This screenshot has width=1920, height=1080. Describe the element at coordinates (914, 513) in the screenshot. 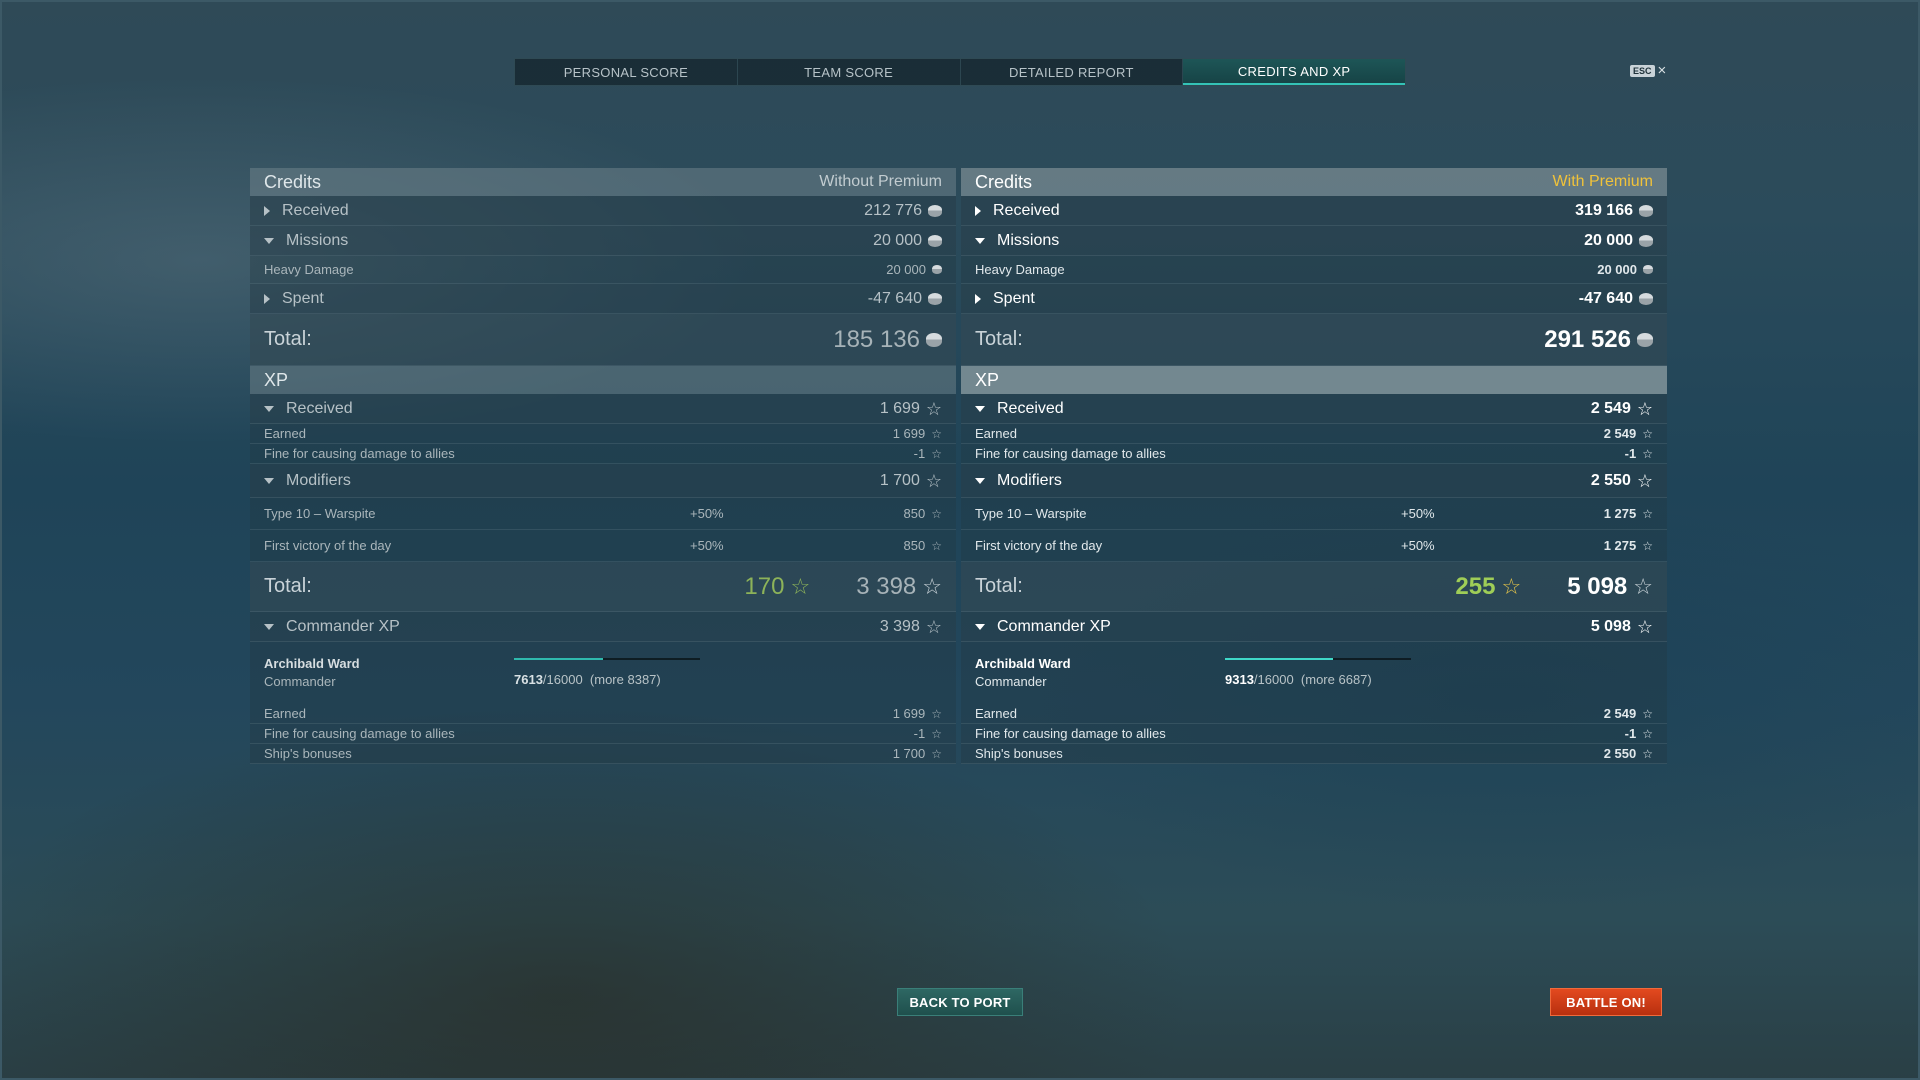

I see `row-value: 850` at that location.